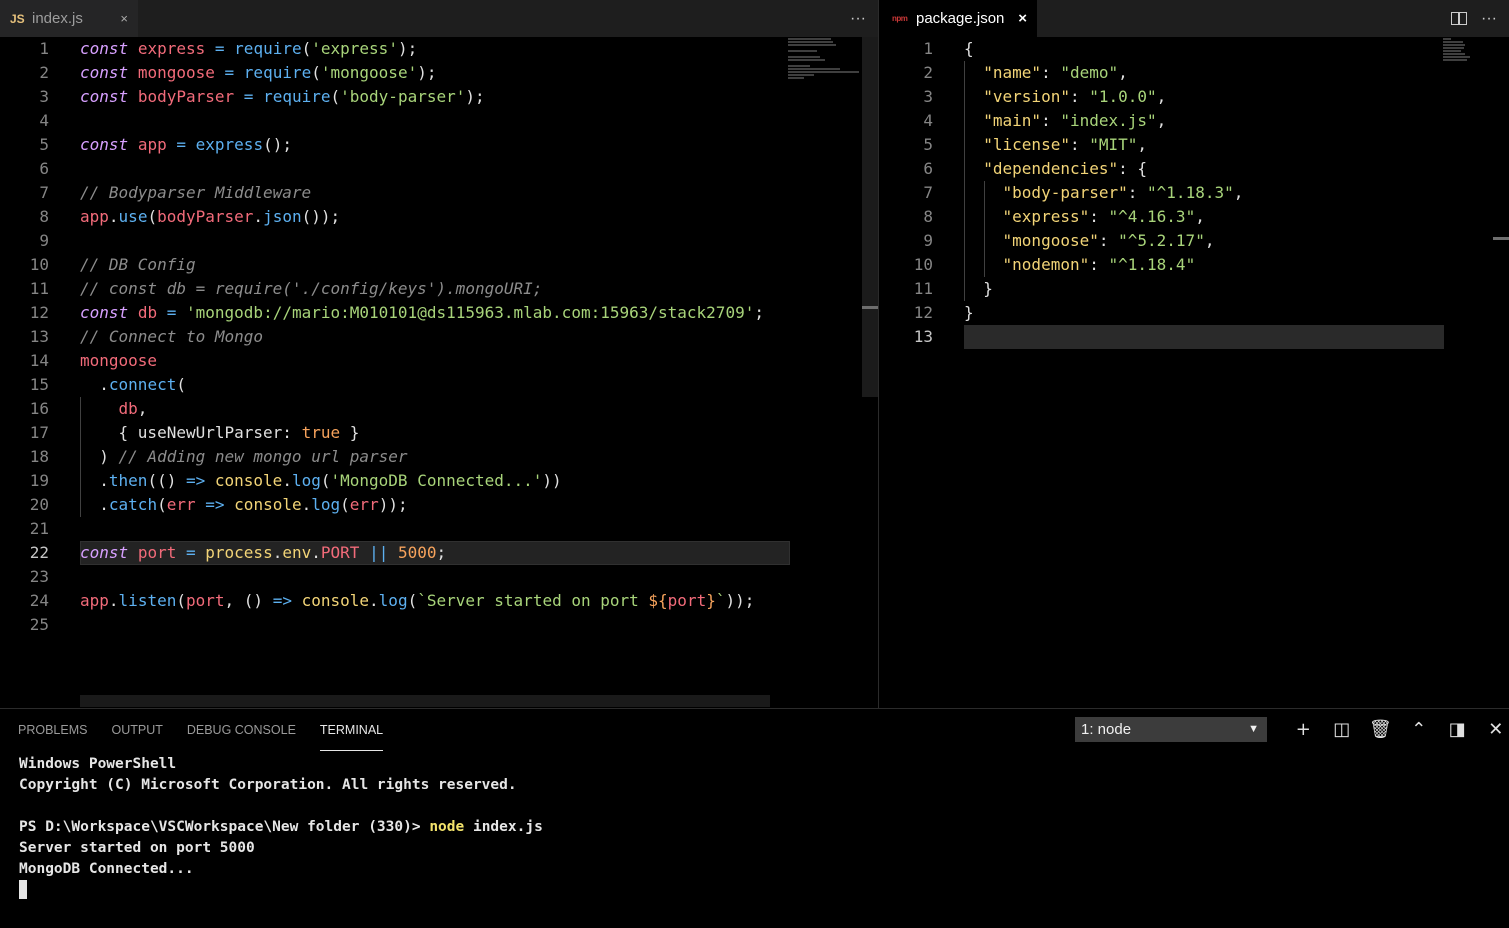 This screenshot has width=1509, height=928. Describe the element at coordinates (1194, 313) in the screenshot. I see `code-line: 12}` at that location.